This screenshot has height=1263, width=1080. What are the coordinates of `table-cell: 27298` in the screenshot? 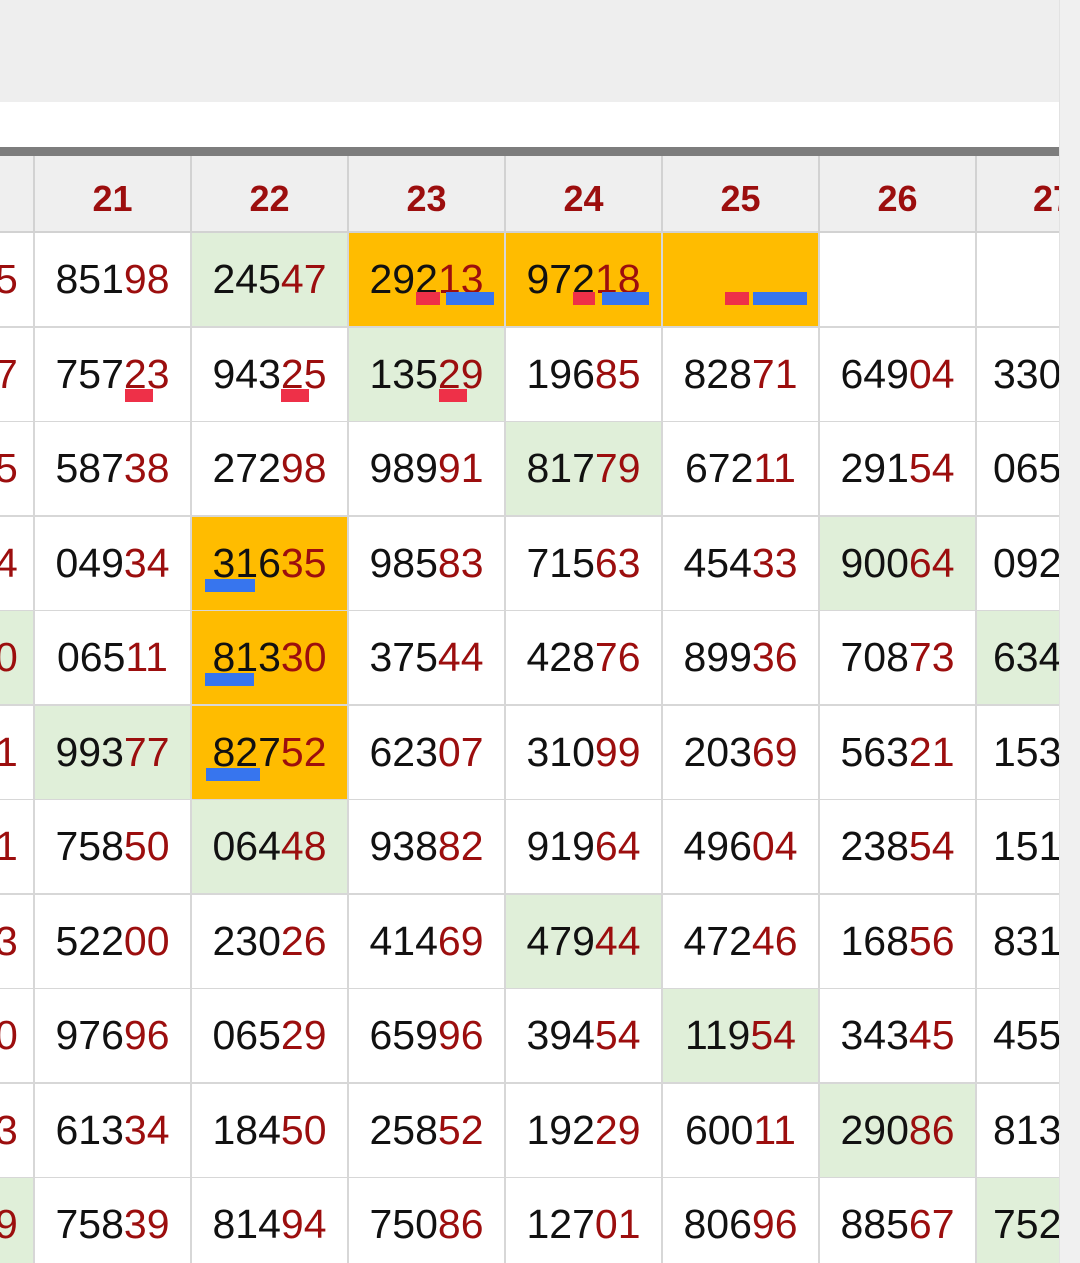 It's located at (270, 469).